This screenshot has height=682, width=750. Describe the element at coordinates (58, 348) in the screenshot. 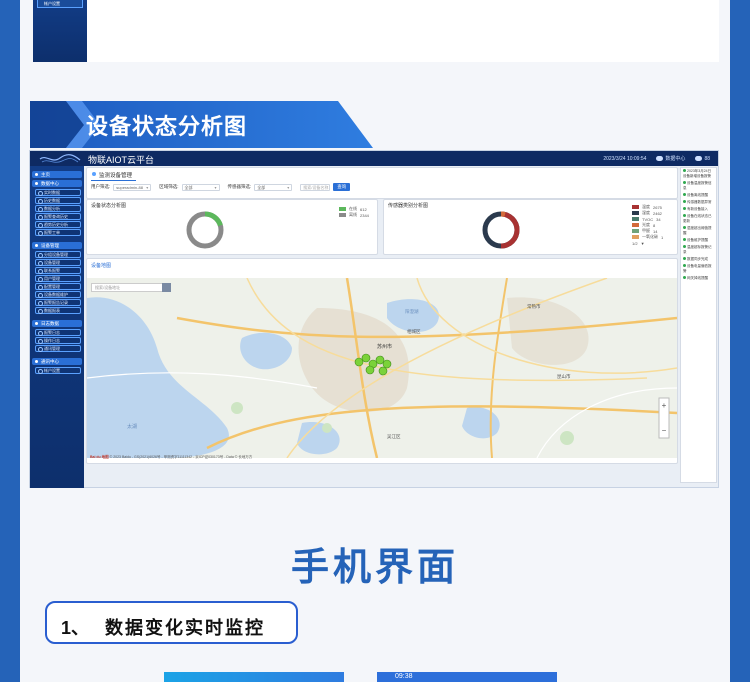

I see `sidebar-item: 通讯管理` at that location.